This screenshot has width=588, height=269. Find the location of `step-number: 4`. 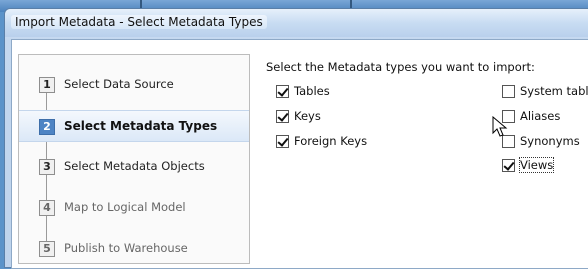

step-number: 4 is located at coordinates (47, 208).